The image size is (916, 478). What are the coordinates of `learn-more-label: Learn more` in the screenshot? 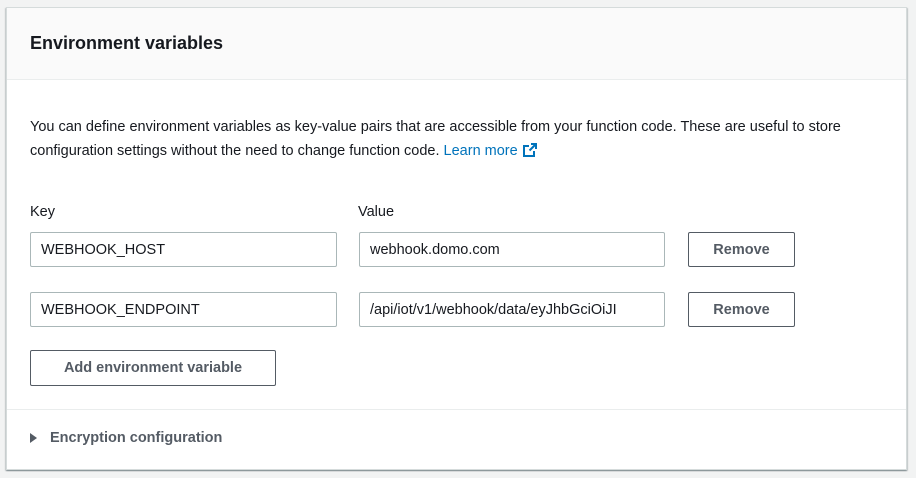 It's located at (480, 151).